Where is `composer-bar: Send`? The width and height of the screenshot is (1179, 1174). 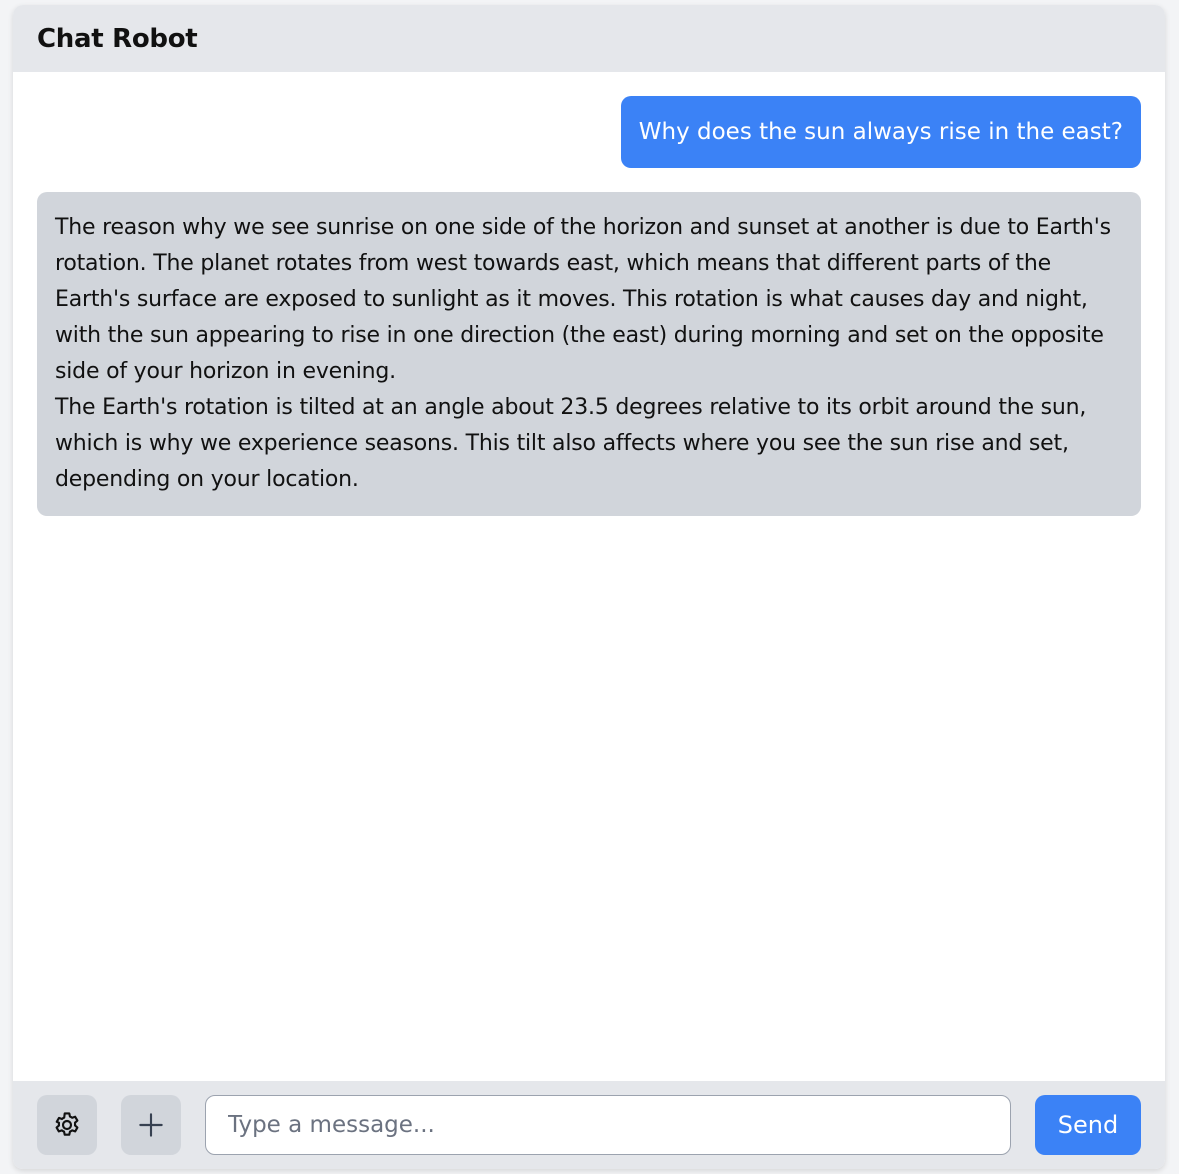 composer-bar: Send is located at coordinates (589, 1125).